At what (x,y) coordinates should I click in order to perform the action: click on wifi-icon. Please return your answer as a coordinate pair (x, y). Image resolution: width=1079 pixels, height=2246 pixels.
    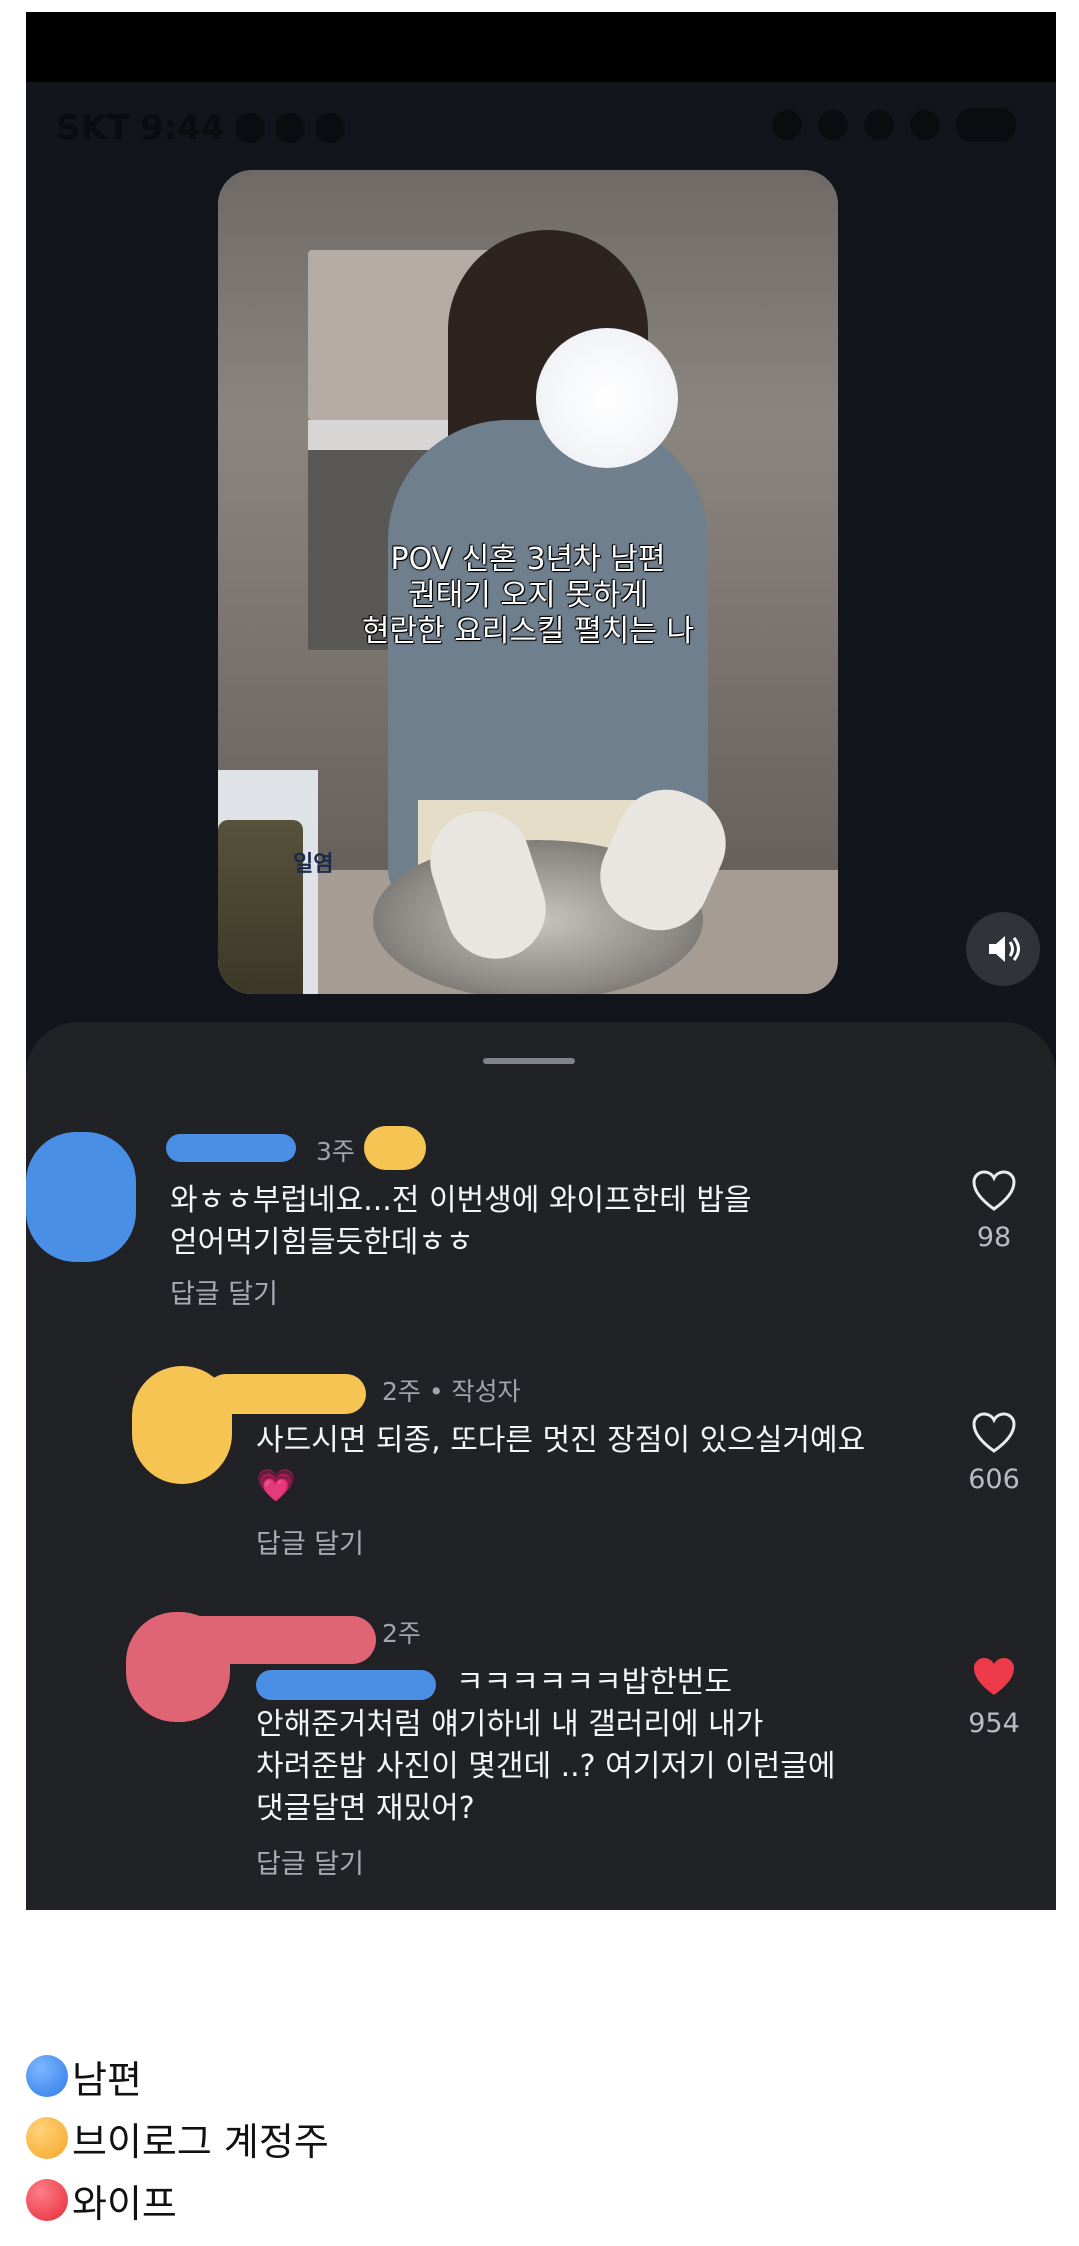
    Looking at the image, I should click on (833, 125).